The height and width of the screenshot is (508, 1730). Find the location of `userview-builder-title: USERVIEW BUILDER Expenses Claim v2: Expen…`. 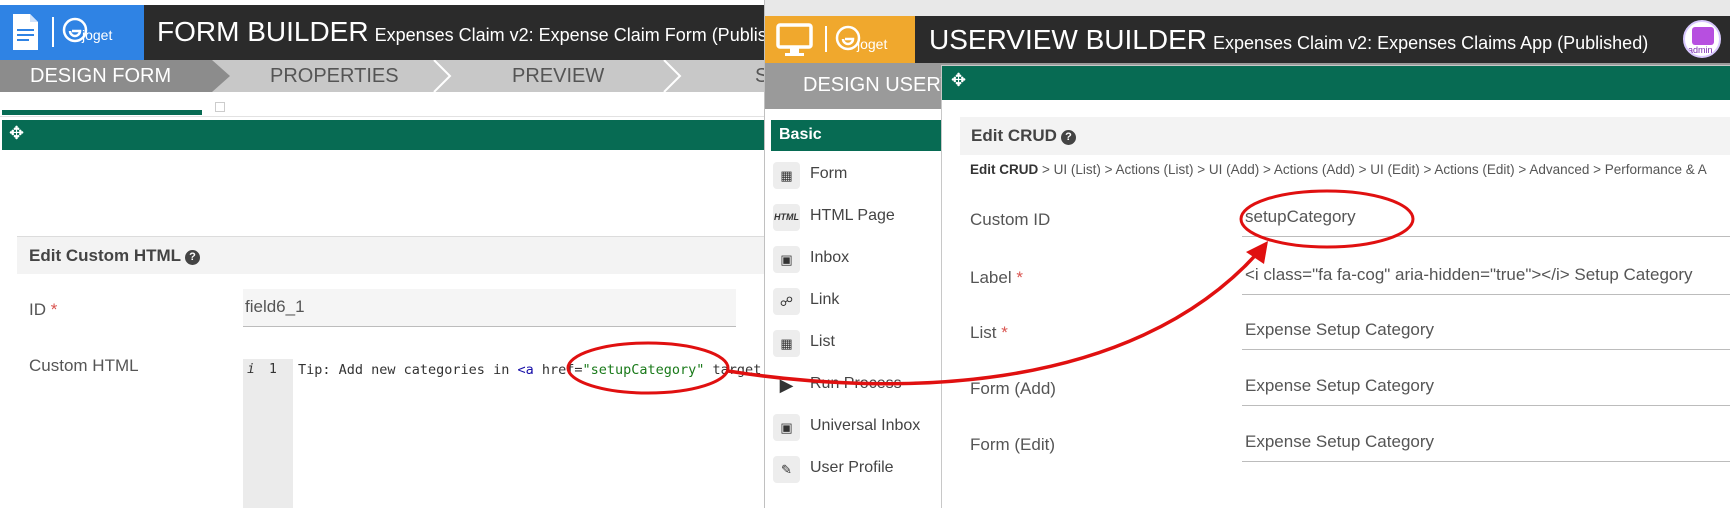

userview-builder-title: USERVIEW BUILDER Expenses Claim v2: Expen… is located at coordinates (1288, 40).